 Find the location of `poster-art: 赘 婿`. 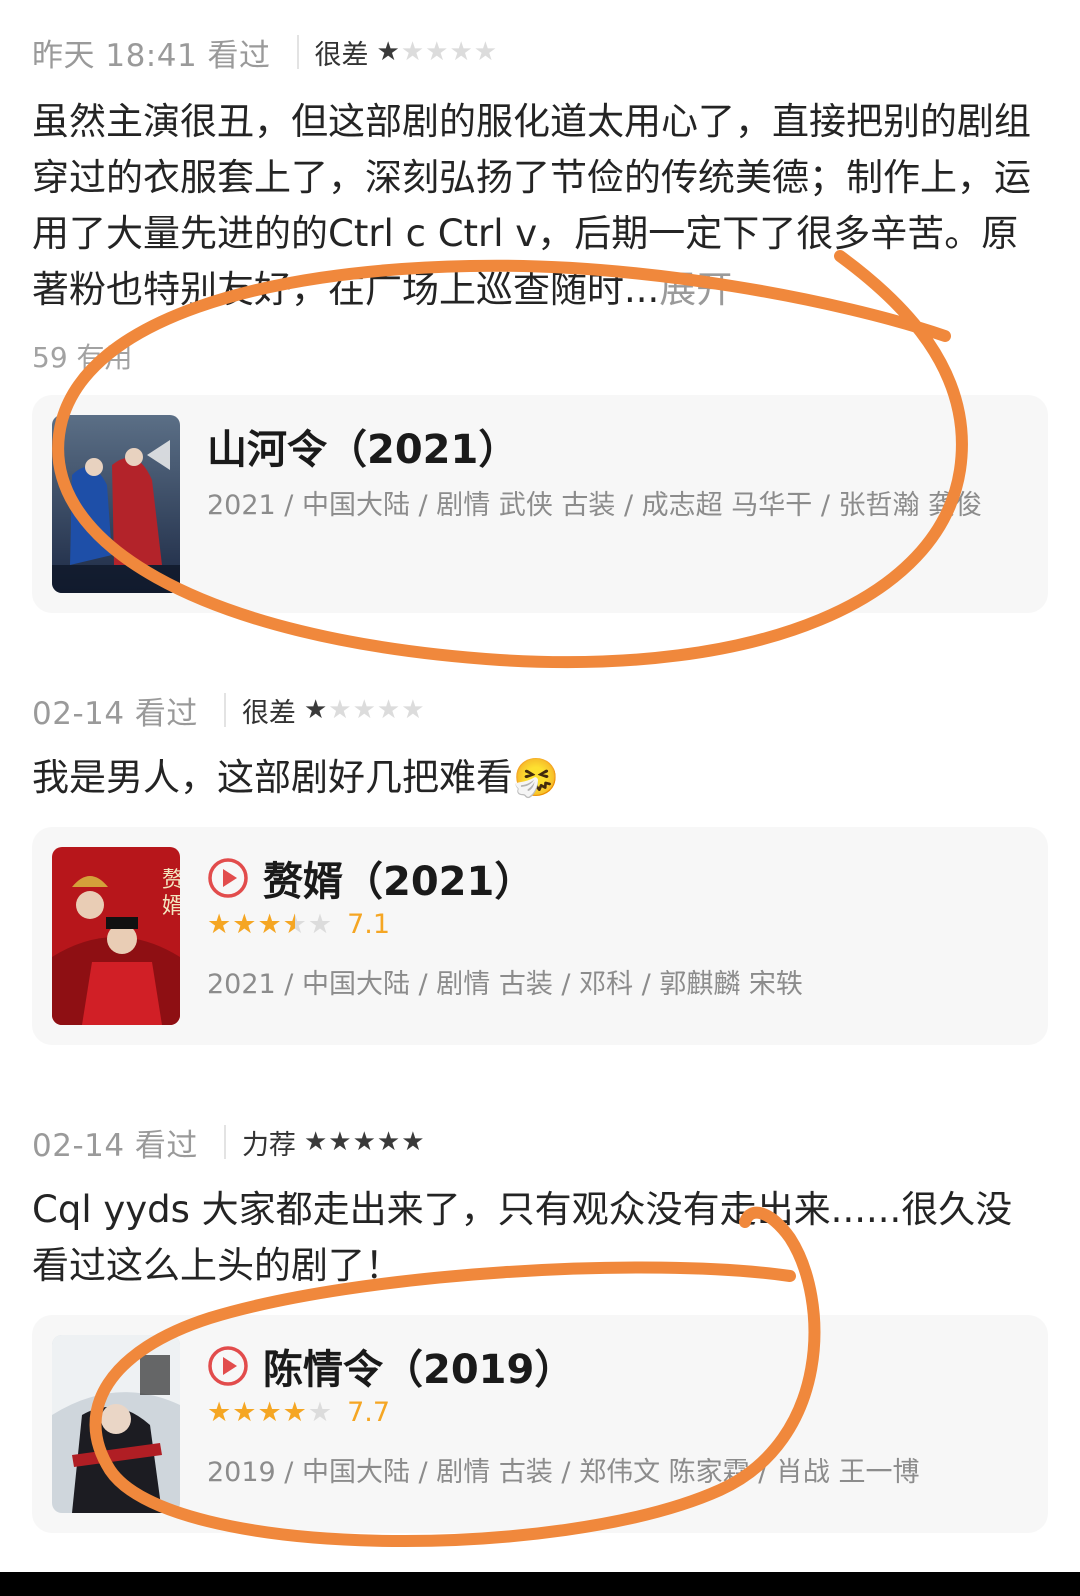

poster-art: 赘 婿 is located at coordinates (116, 936).